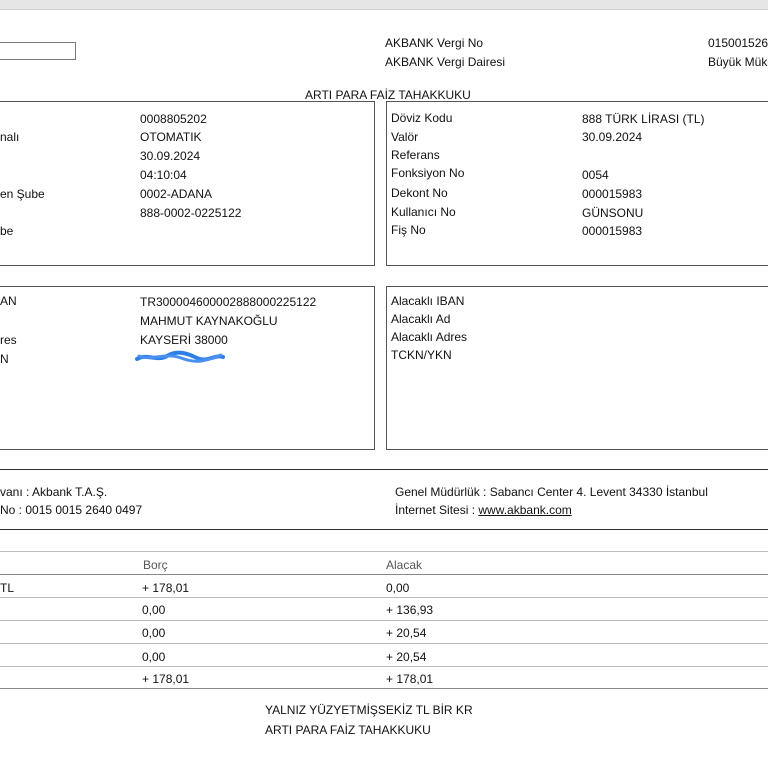 The width and height of the screenshot is (768, 768). What do you see at coordinates (369, 710) in the screenshot?
I see `amount-in-words: YALNIZ YÜZYETMİŞSEKİZ TL BİR KR` at bounding box center [369, 710].